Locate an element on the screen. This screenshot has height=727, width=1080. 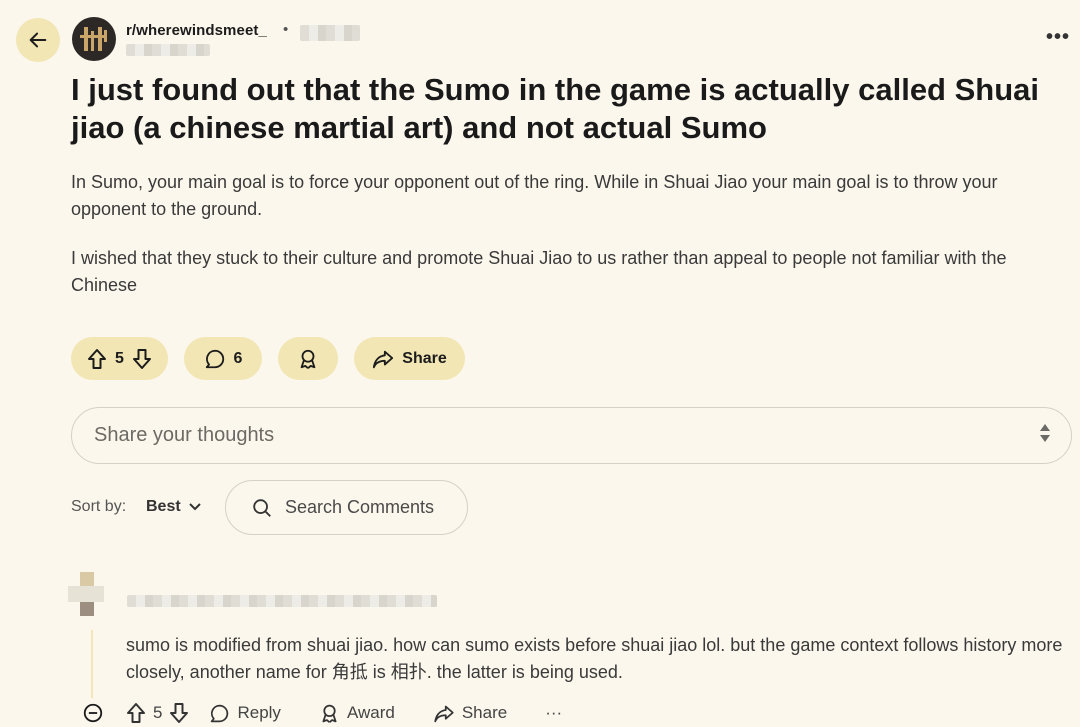
comment-action-bar: 5 Reply Award Share ··· is located at coordinates (322, 713).